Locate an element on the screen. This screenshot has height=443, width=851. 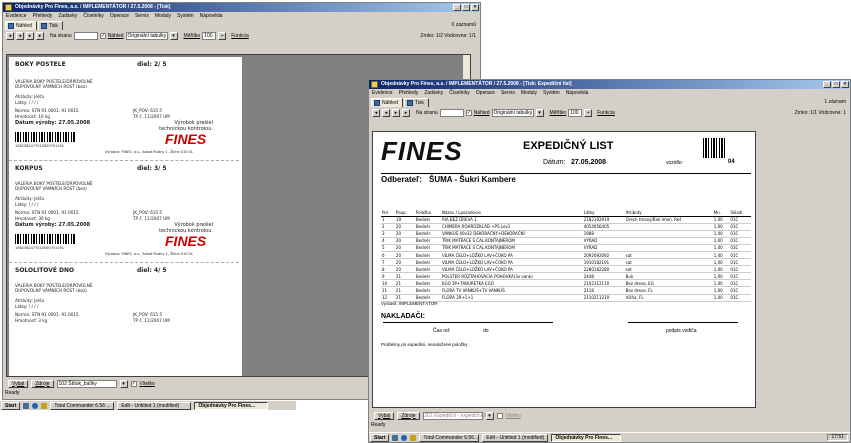
label-part: diel: 4/ 5 is located at coordinates (152, 270).